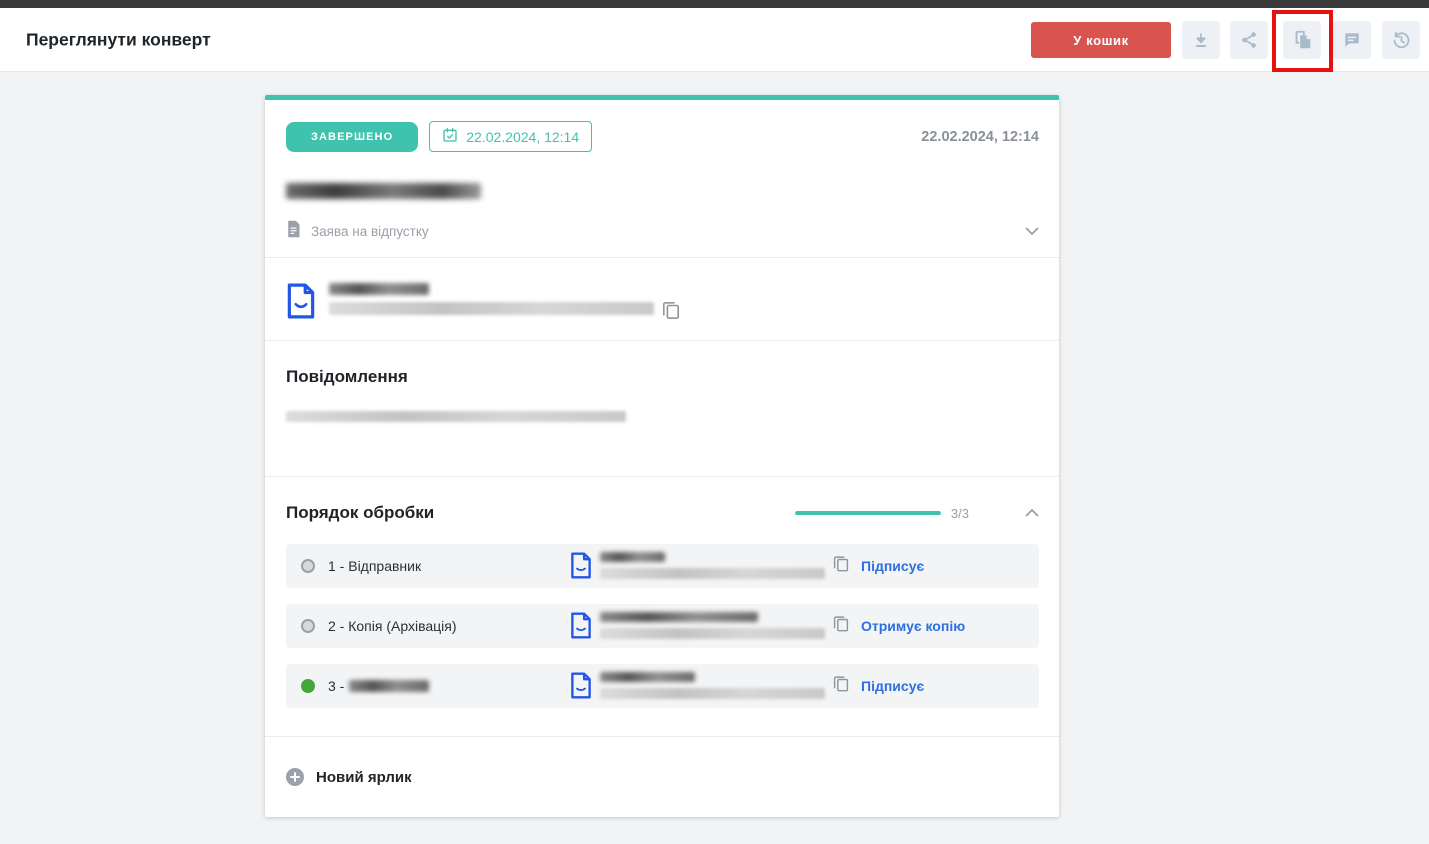 This screenshot has width=1429, height=844. I want to click on document-icon, so click(293, 231).